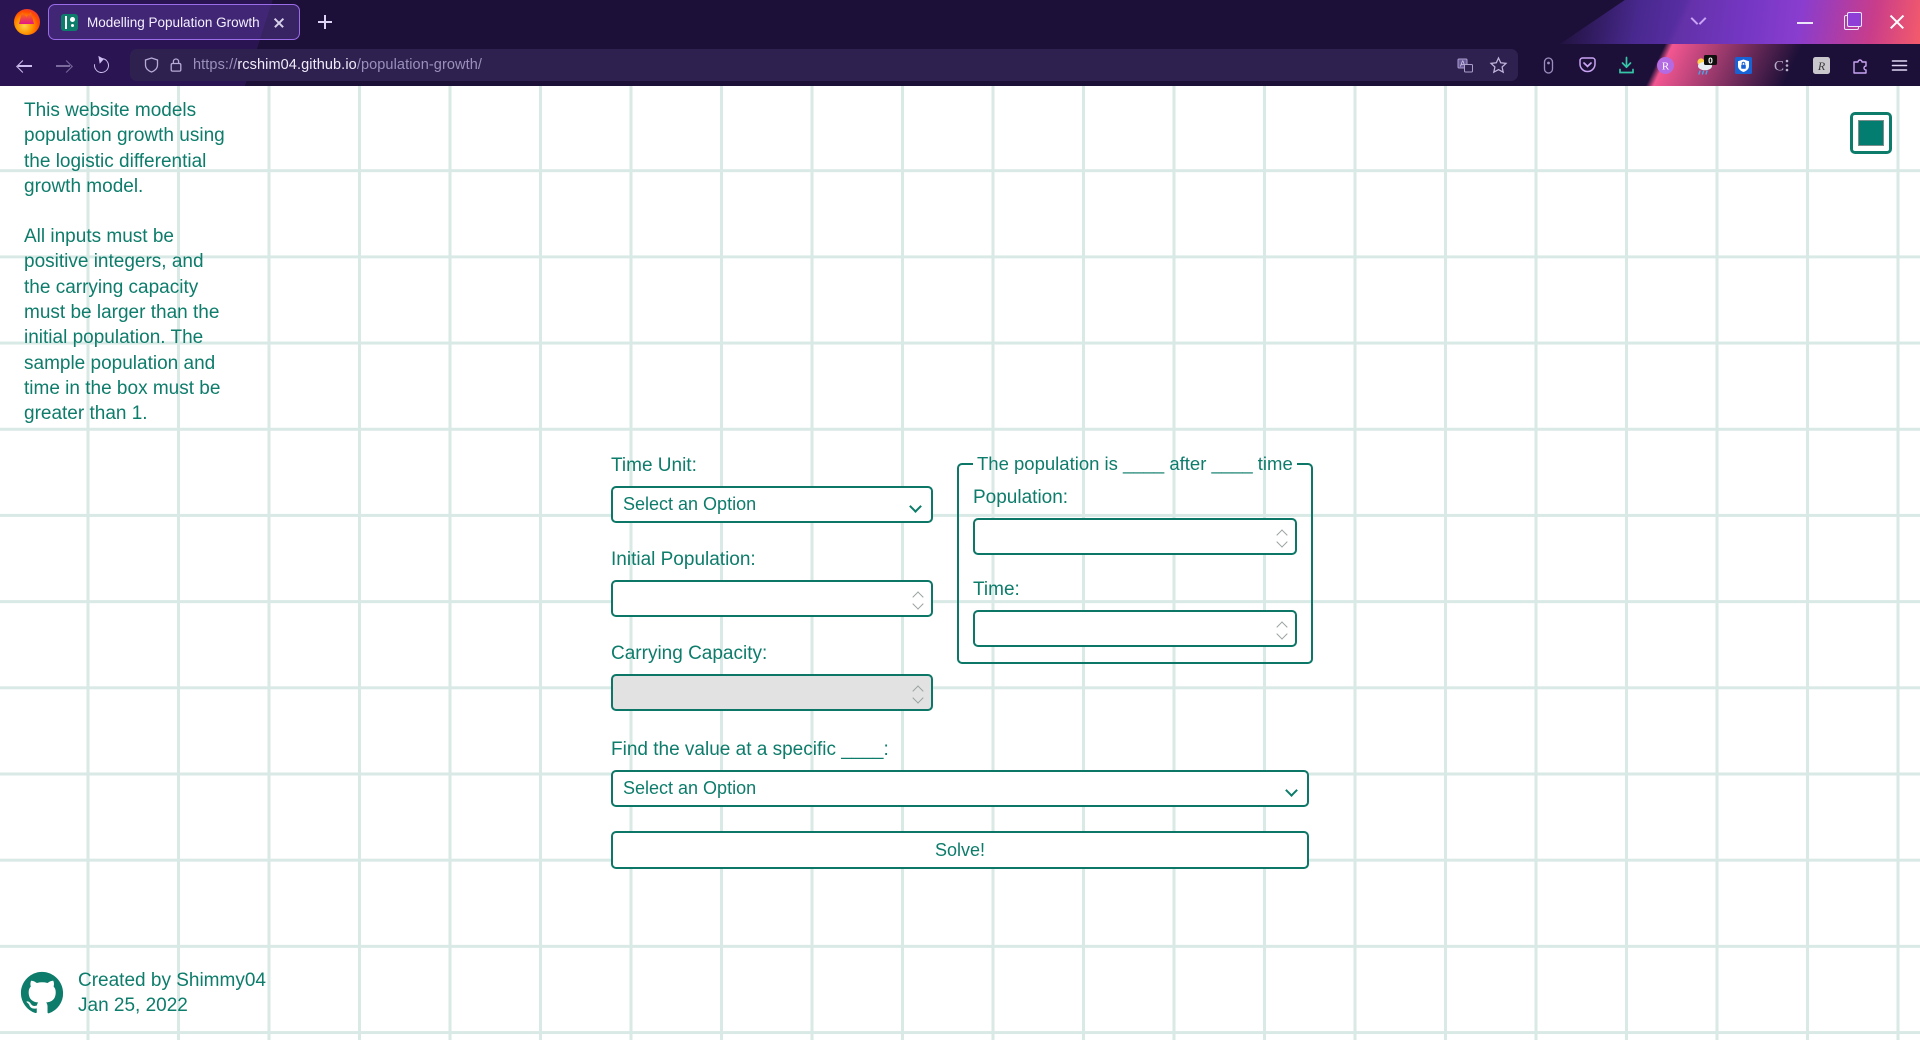 The image size is (1920, 1040). I want to click on github-octocat-icon, so click(42, 993).